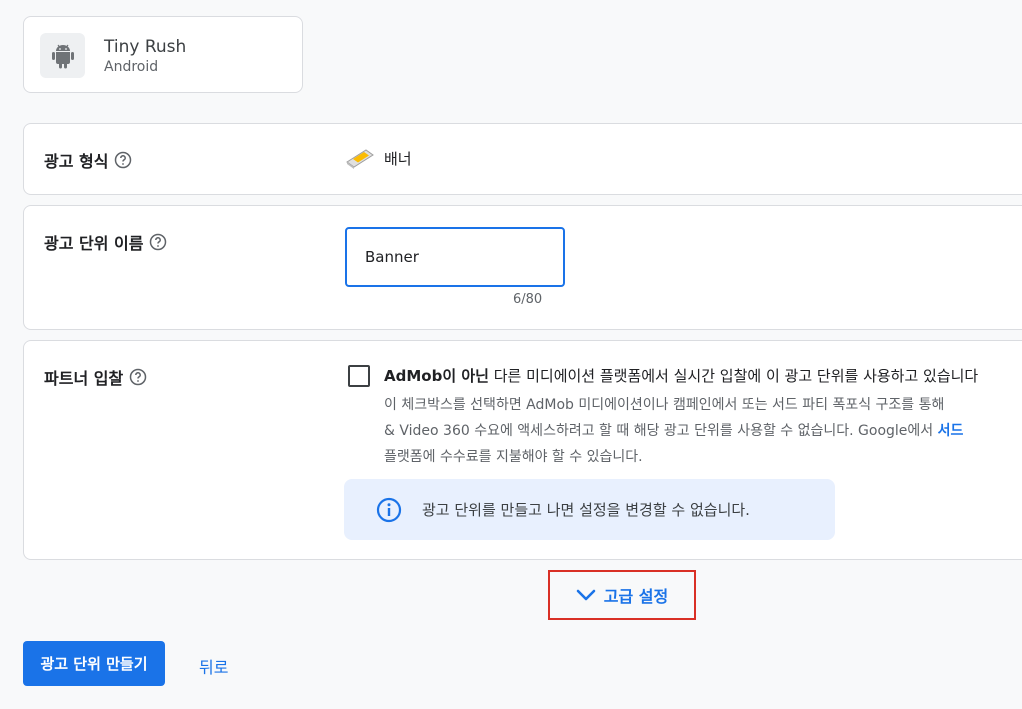 This screenshot has height=709, width=1022. What do you see at coordinates (398, 158) in the screenshot?
I see `ad-format-text: 배너` at bounding box center [398, 158].